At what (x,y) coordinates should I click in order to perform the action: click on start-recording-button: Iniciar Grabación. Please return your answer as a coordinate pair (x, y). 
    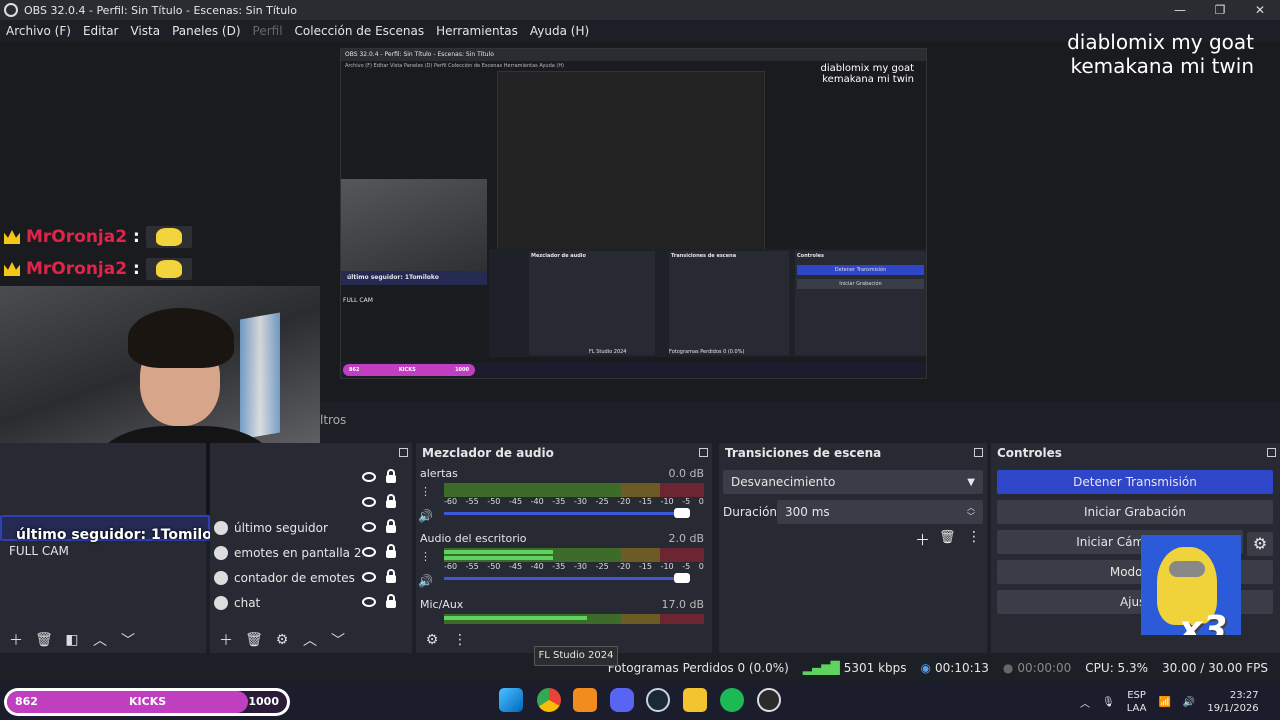
    Looking at the image, I should click on (1135, 512).